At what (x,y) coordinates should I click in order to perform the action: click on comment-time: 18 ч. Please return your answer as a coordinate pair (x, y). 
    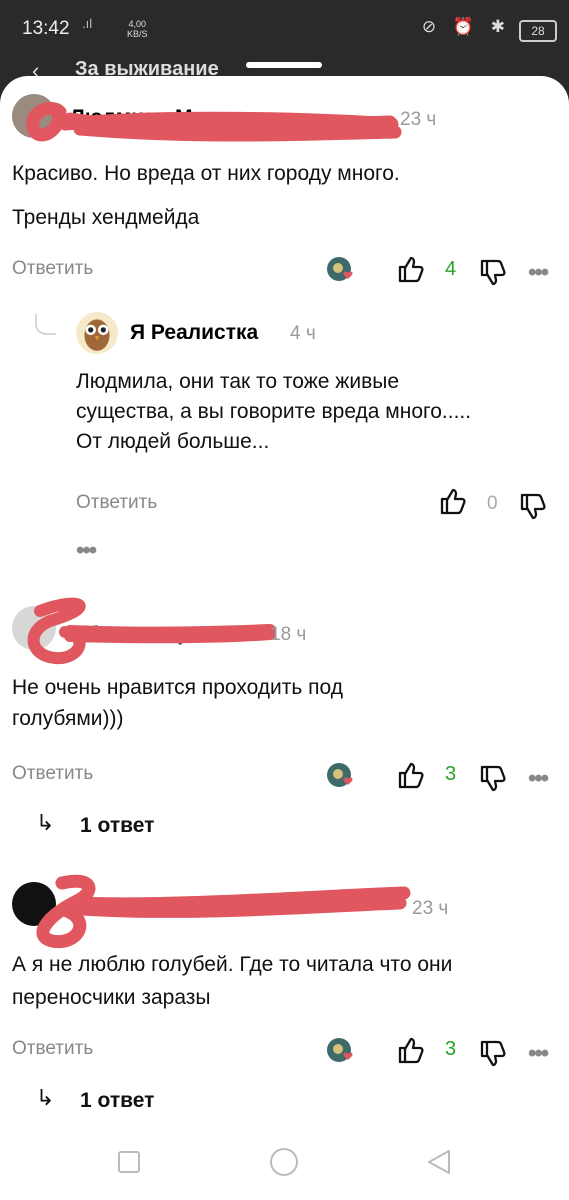
    Looking at the image, I should click on (288, 634).